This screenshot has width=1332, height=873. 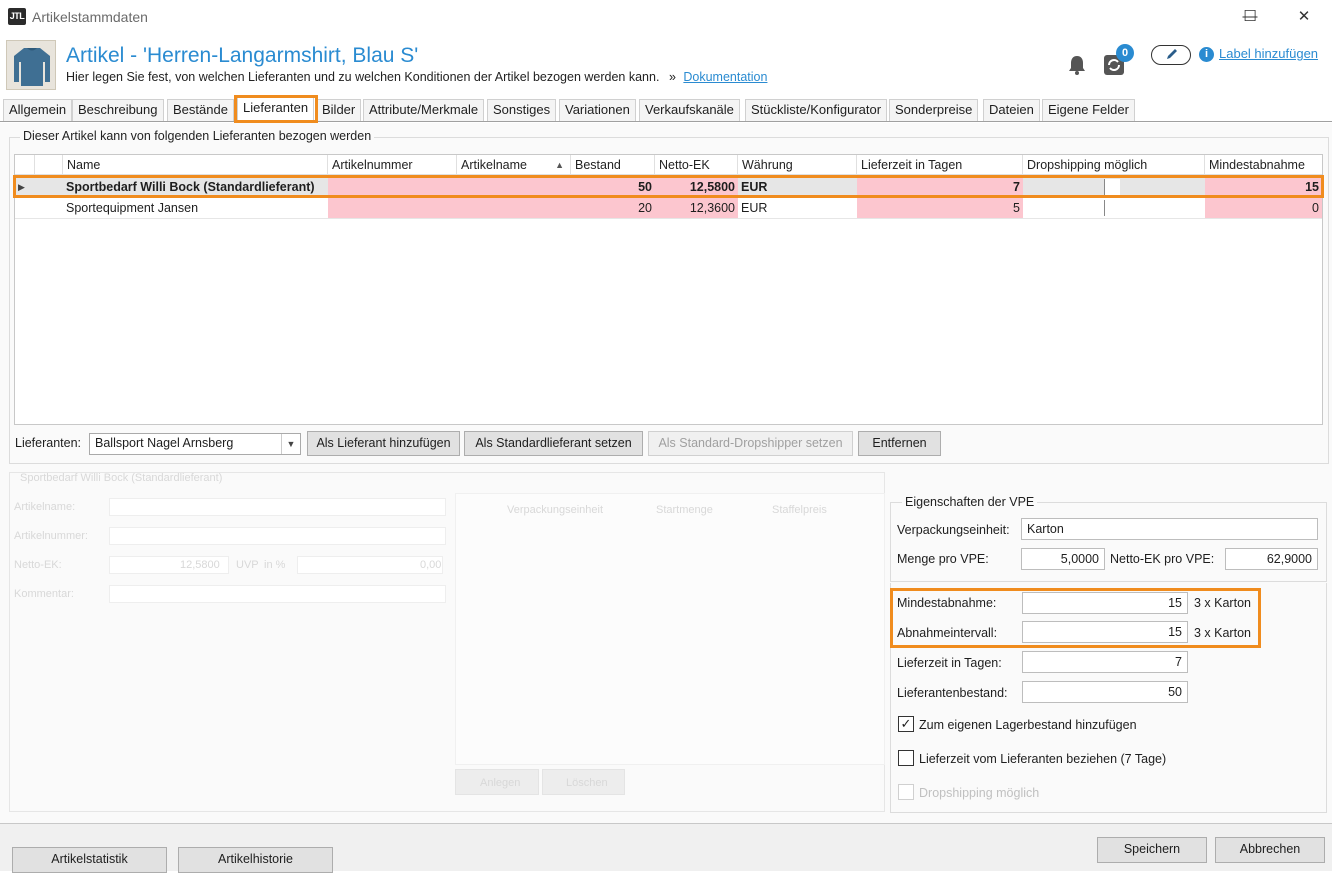 What do you see at coordinates (195, 165) in the screenshot?
I see `col-header-name: Name` at bounding box center [195, 165].